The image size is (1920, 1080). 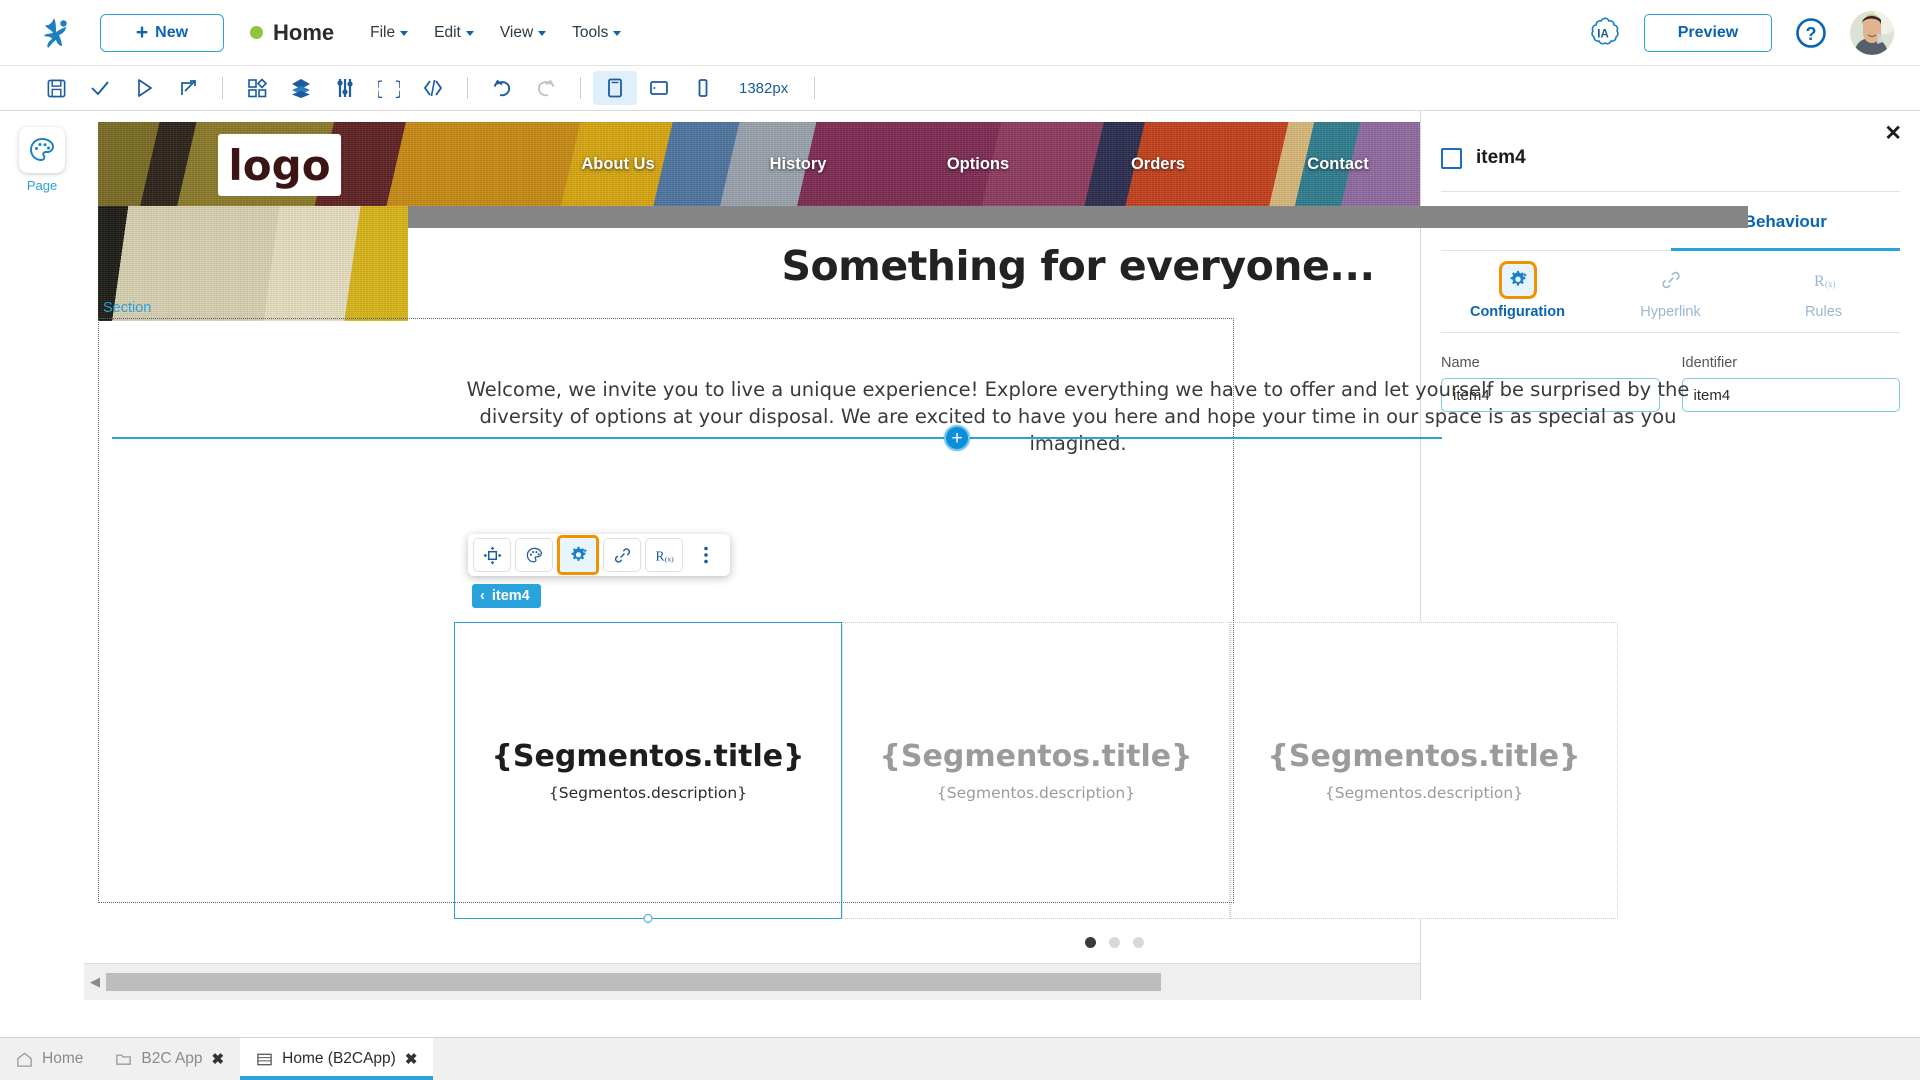 What do you see at coordinates (54, 33) in the screenshot?
I see `frog-logo-icon` at bounding box center [54, 33].